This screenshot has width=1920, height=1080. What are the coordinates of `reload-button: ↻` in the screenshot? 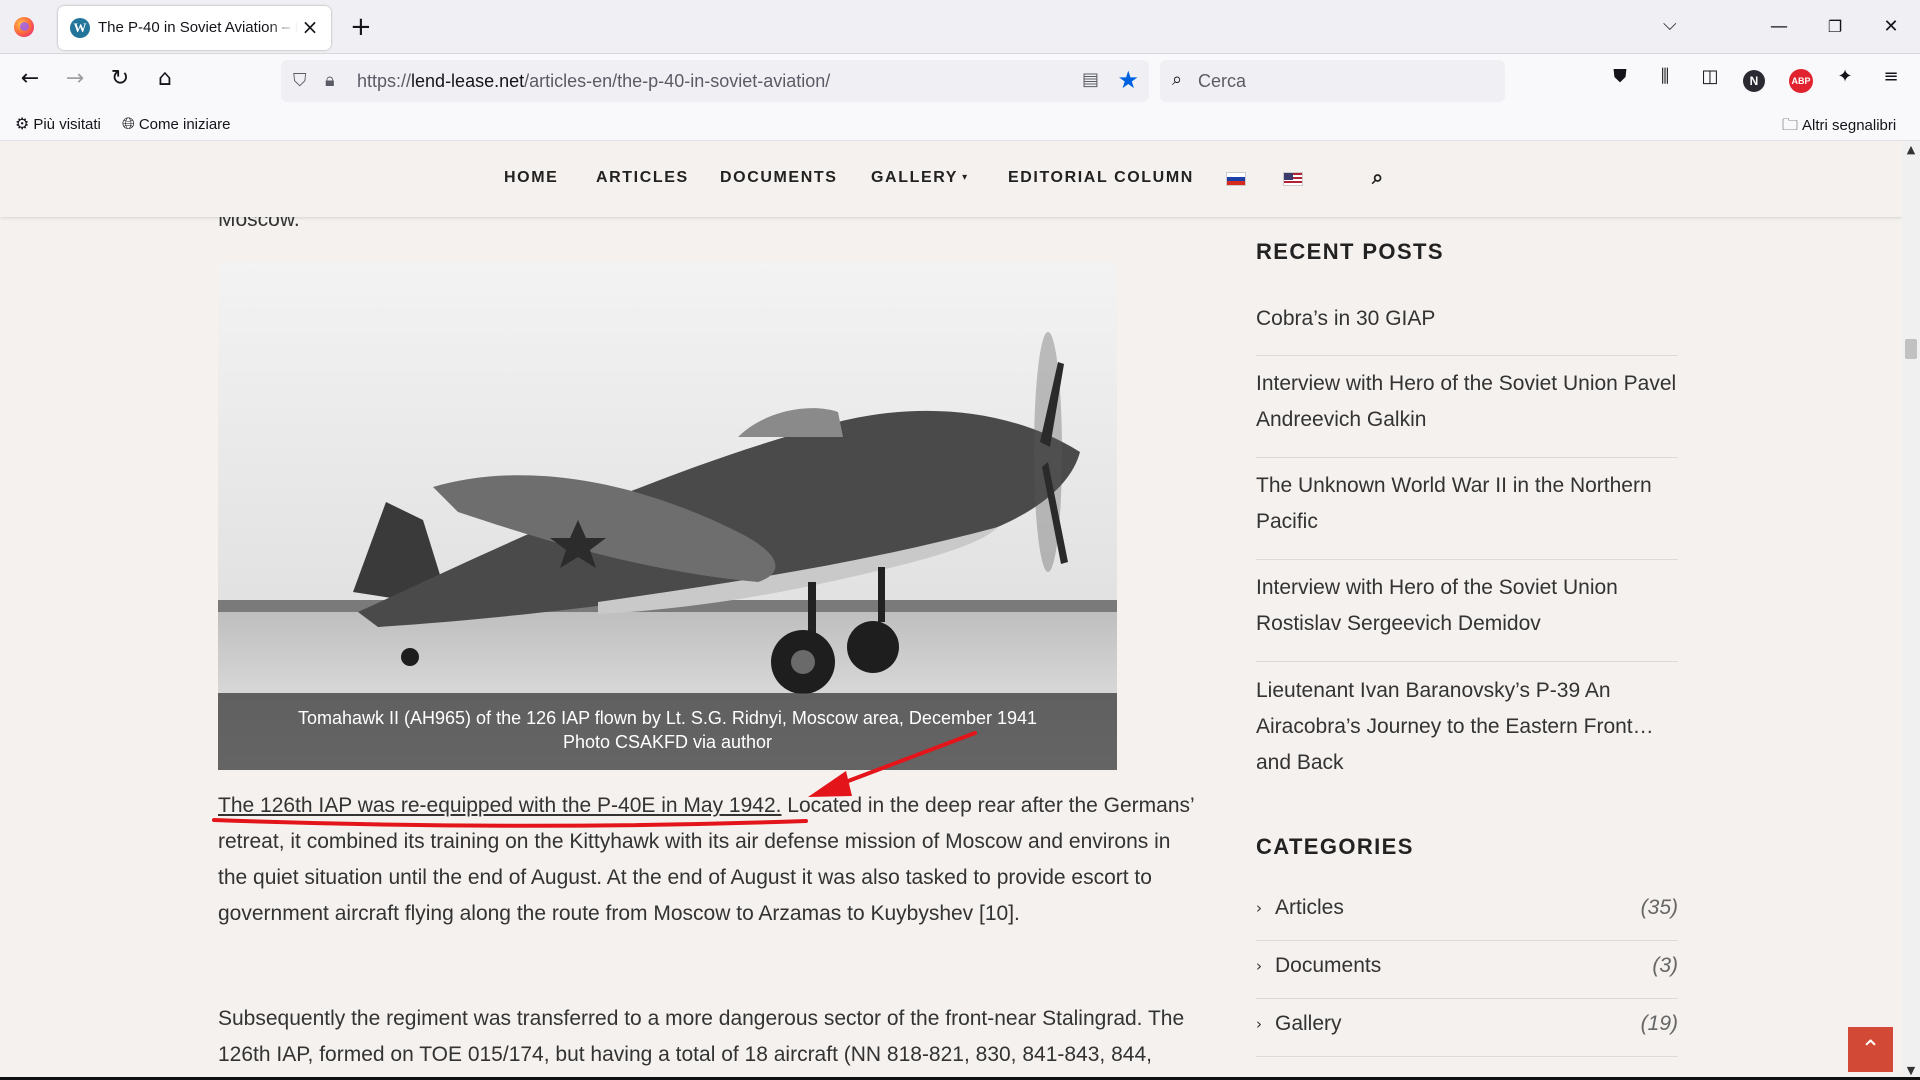 It's located at (120, 81).